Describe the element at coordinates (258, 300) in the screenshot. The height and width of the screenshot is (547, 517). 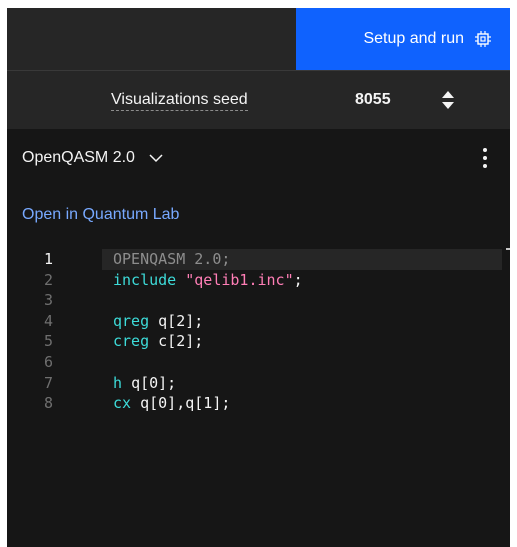
I see `code-line: 3` at that location.